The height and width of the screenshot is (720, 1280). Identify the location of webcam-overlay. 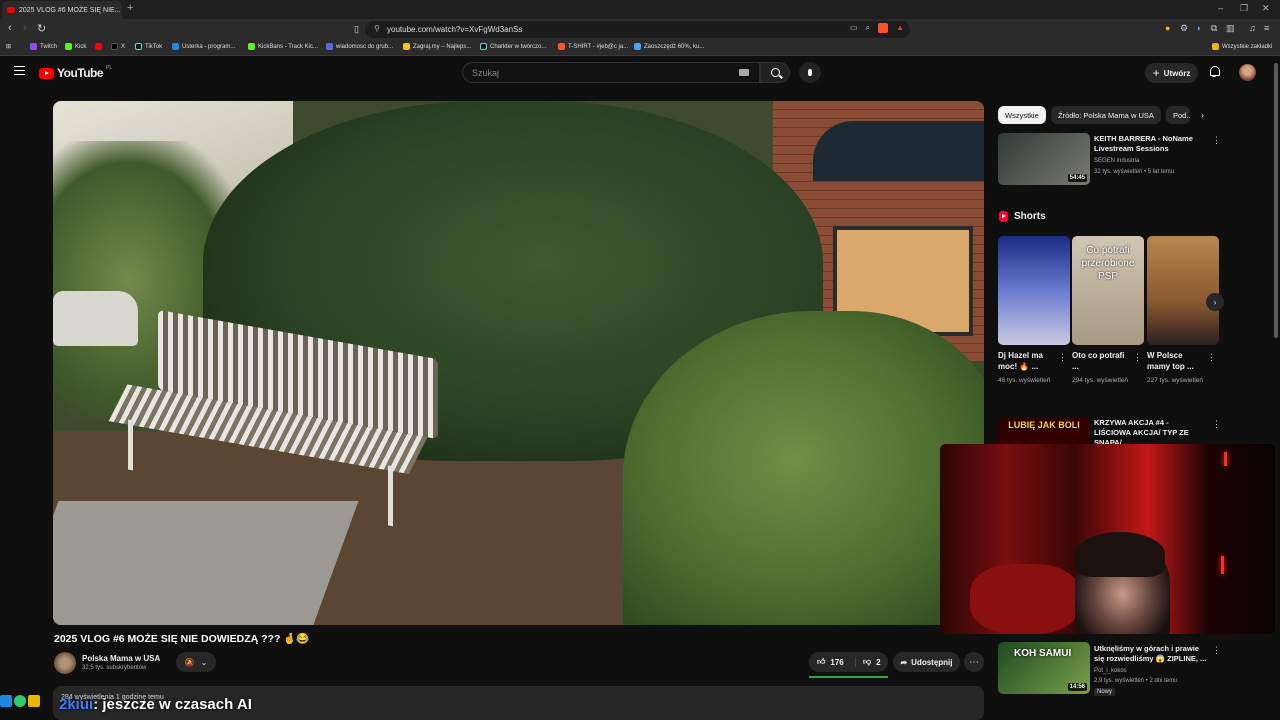
(1107, 539).